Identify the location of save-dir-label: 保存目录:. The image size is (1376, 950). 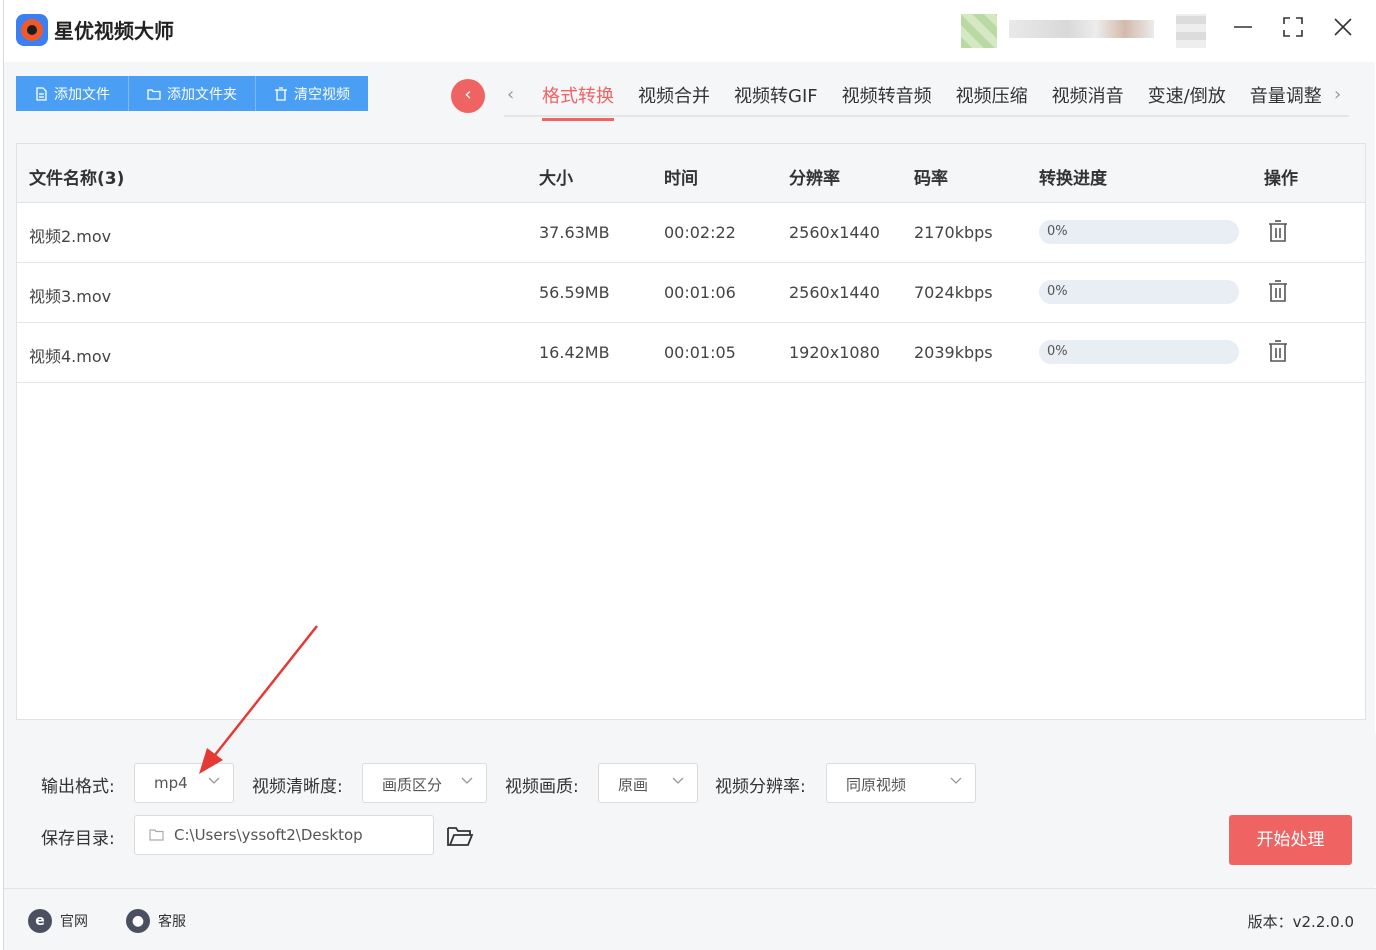
(78, 839).